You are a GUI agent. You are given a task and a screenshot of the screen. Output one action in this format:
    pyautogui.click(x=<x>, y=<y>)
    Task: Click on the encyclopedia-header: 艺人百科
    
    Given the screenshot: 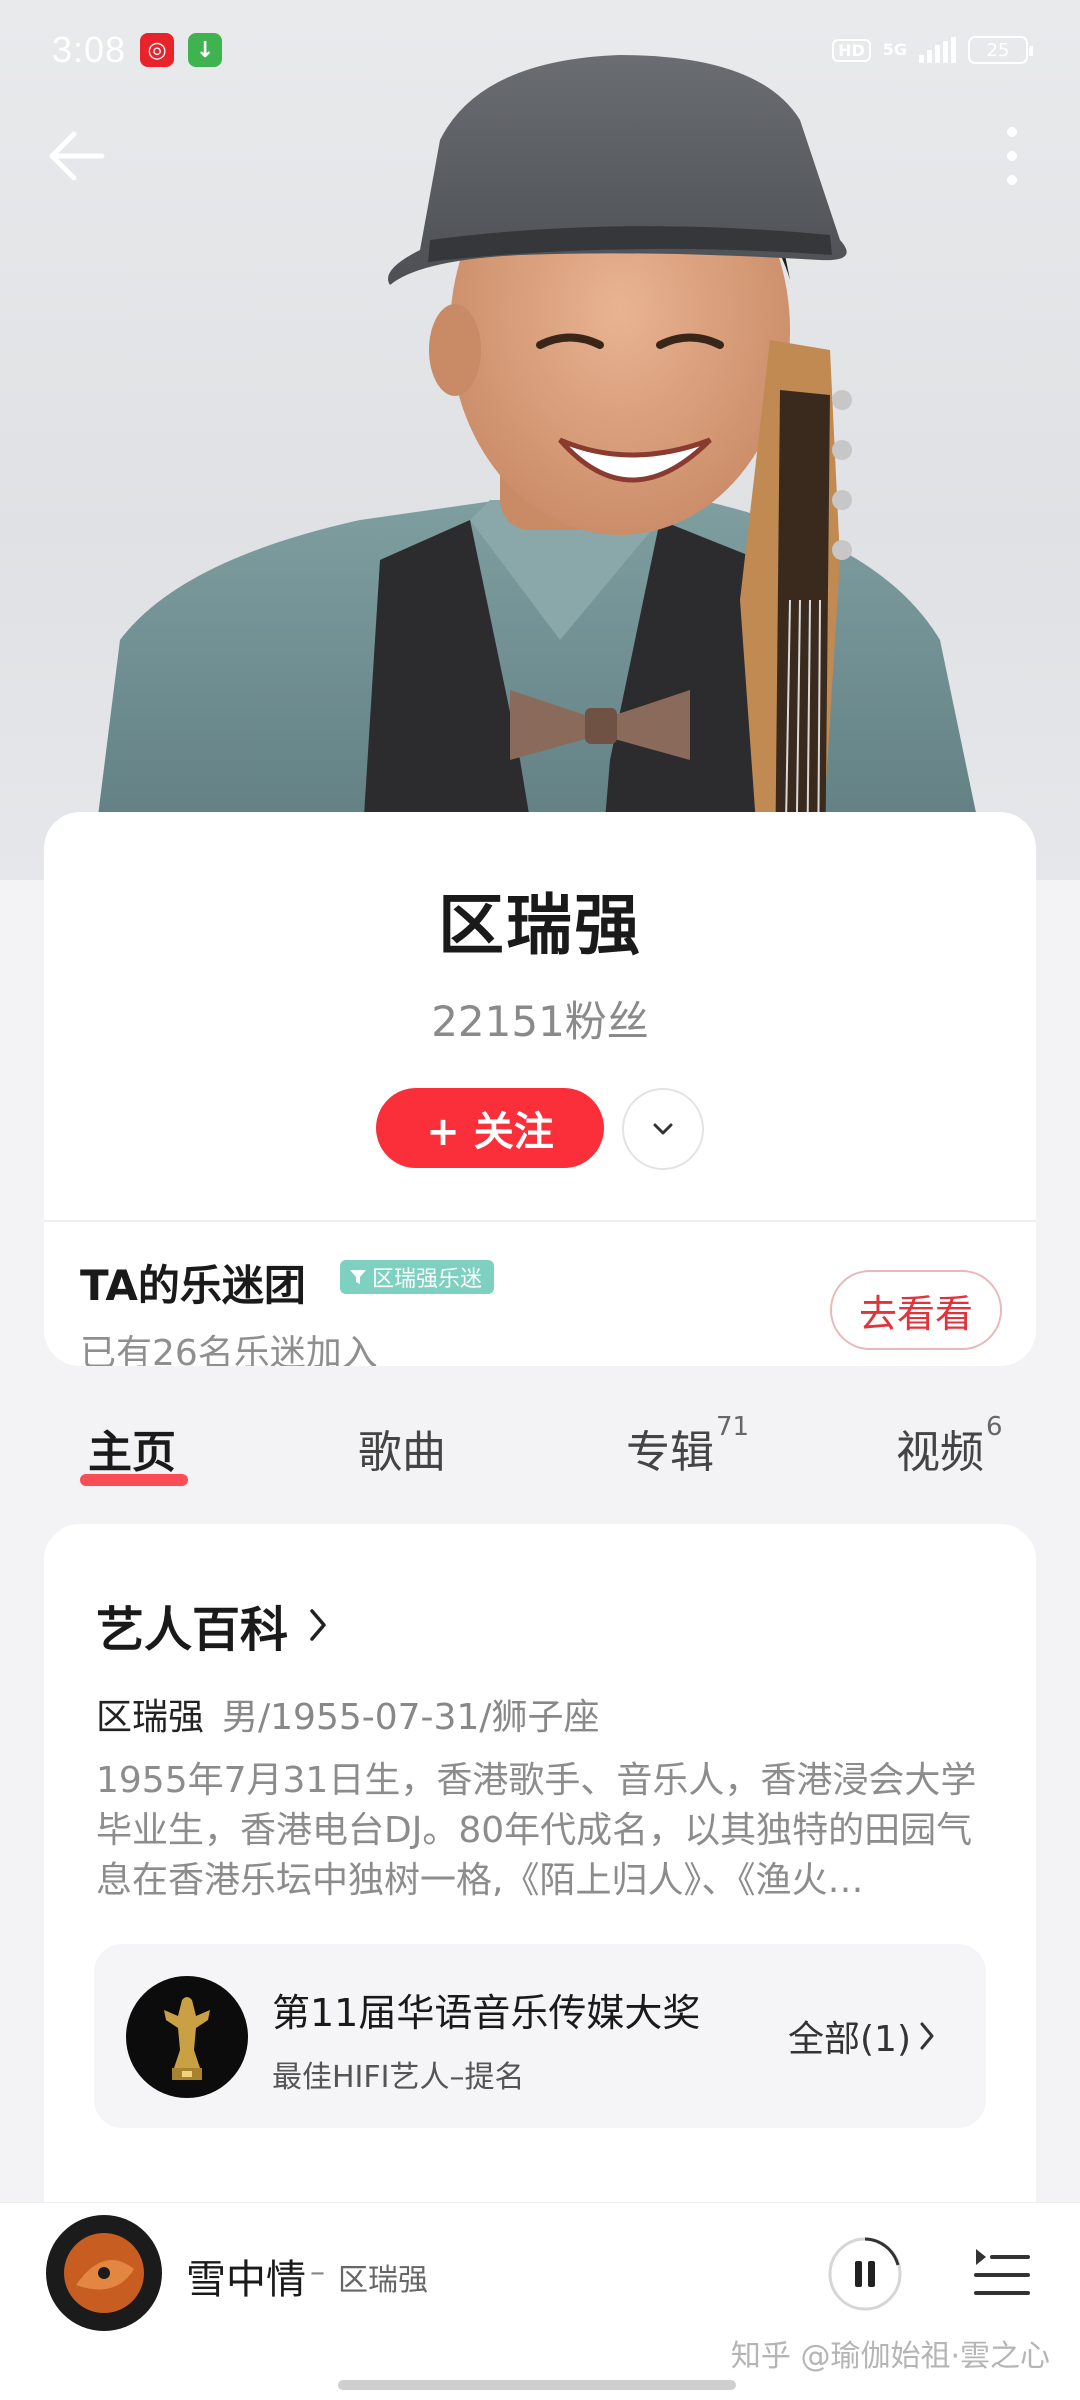 What is the action you would take?
    pyautogui.click(x=213, y=1625)
    